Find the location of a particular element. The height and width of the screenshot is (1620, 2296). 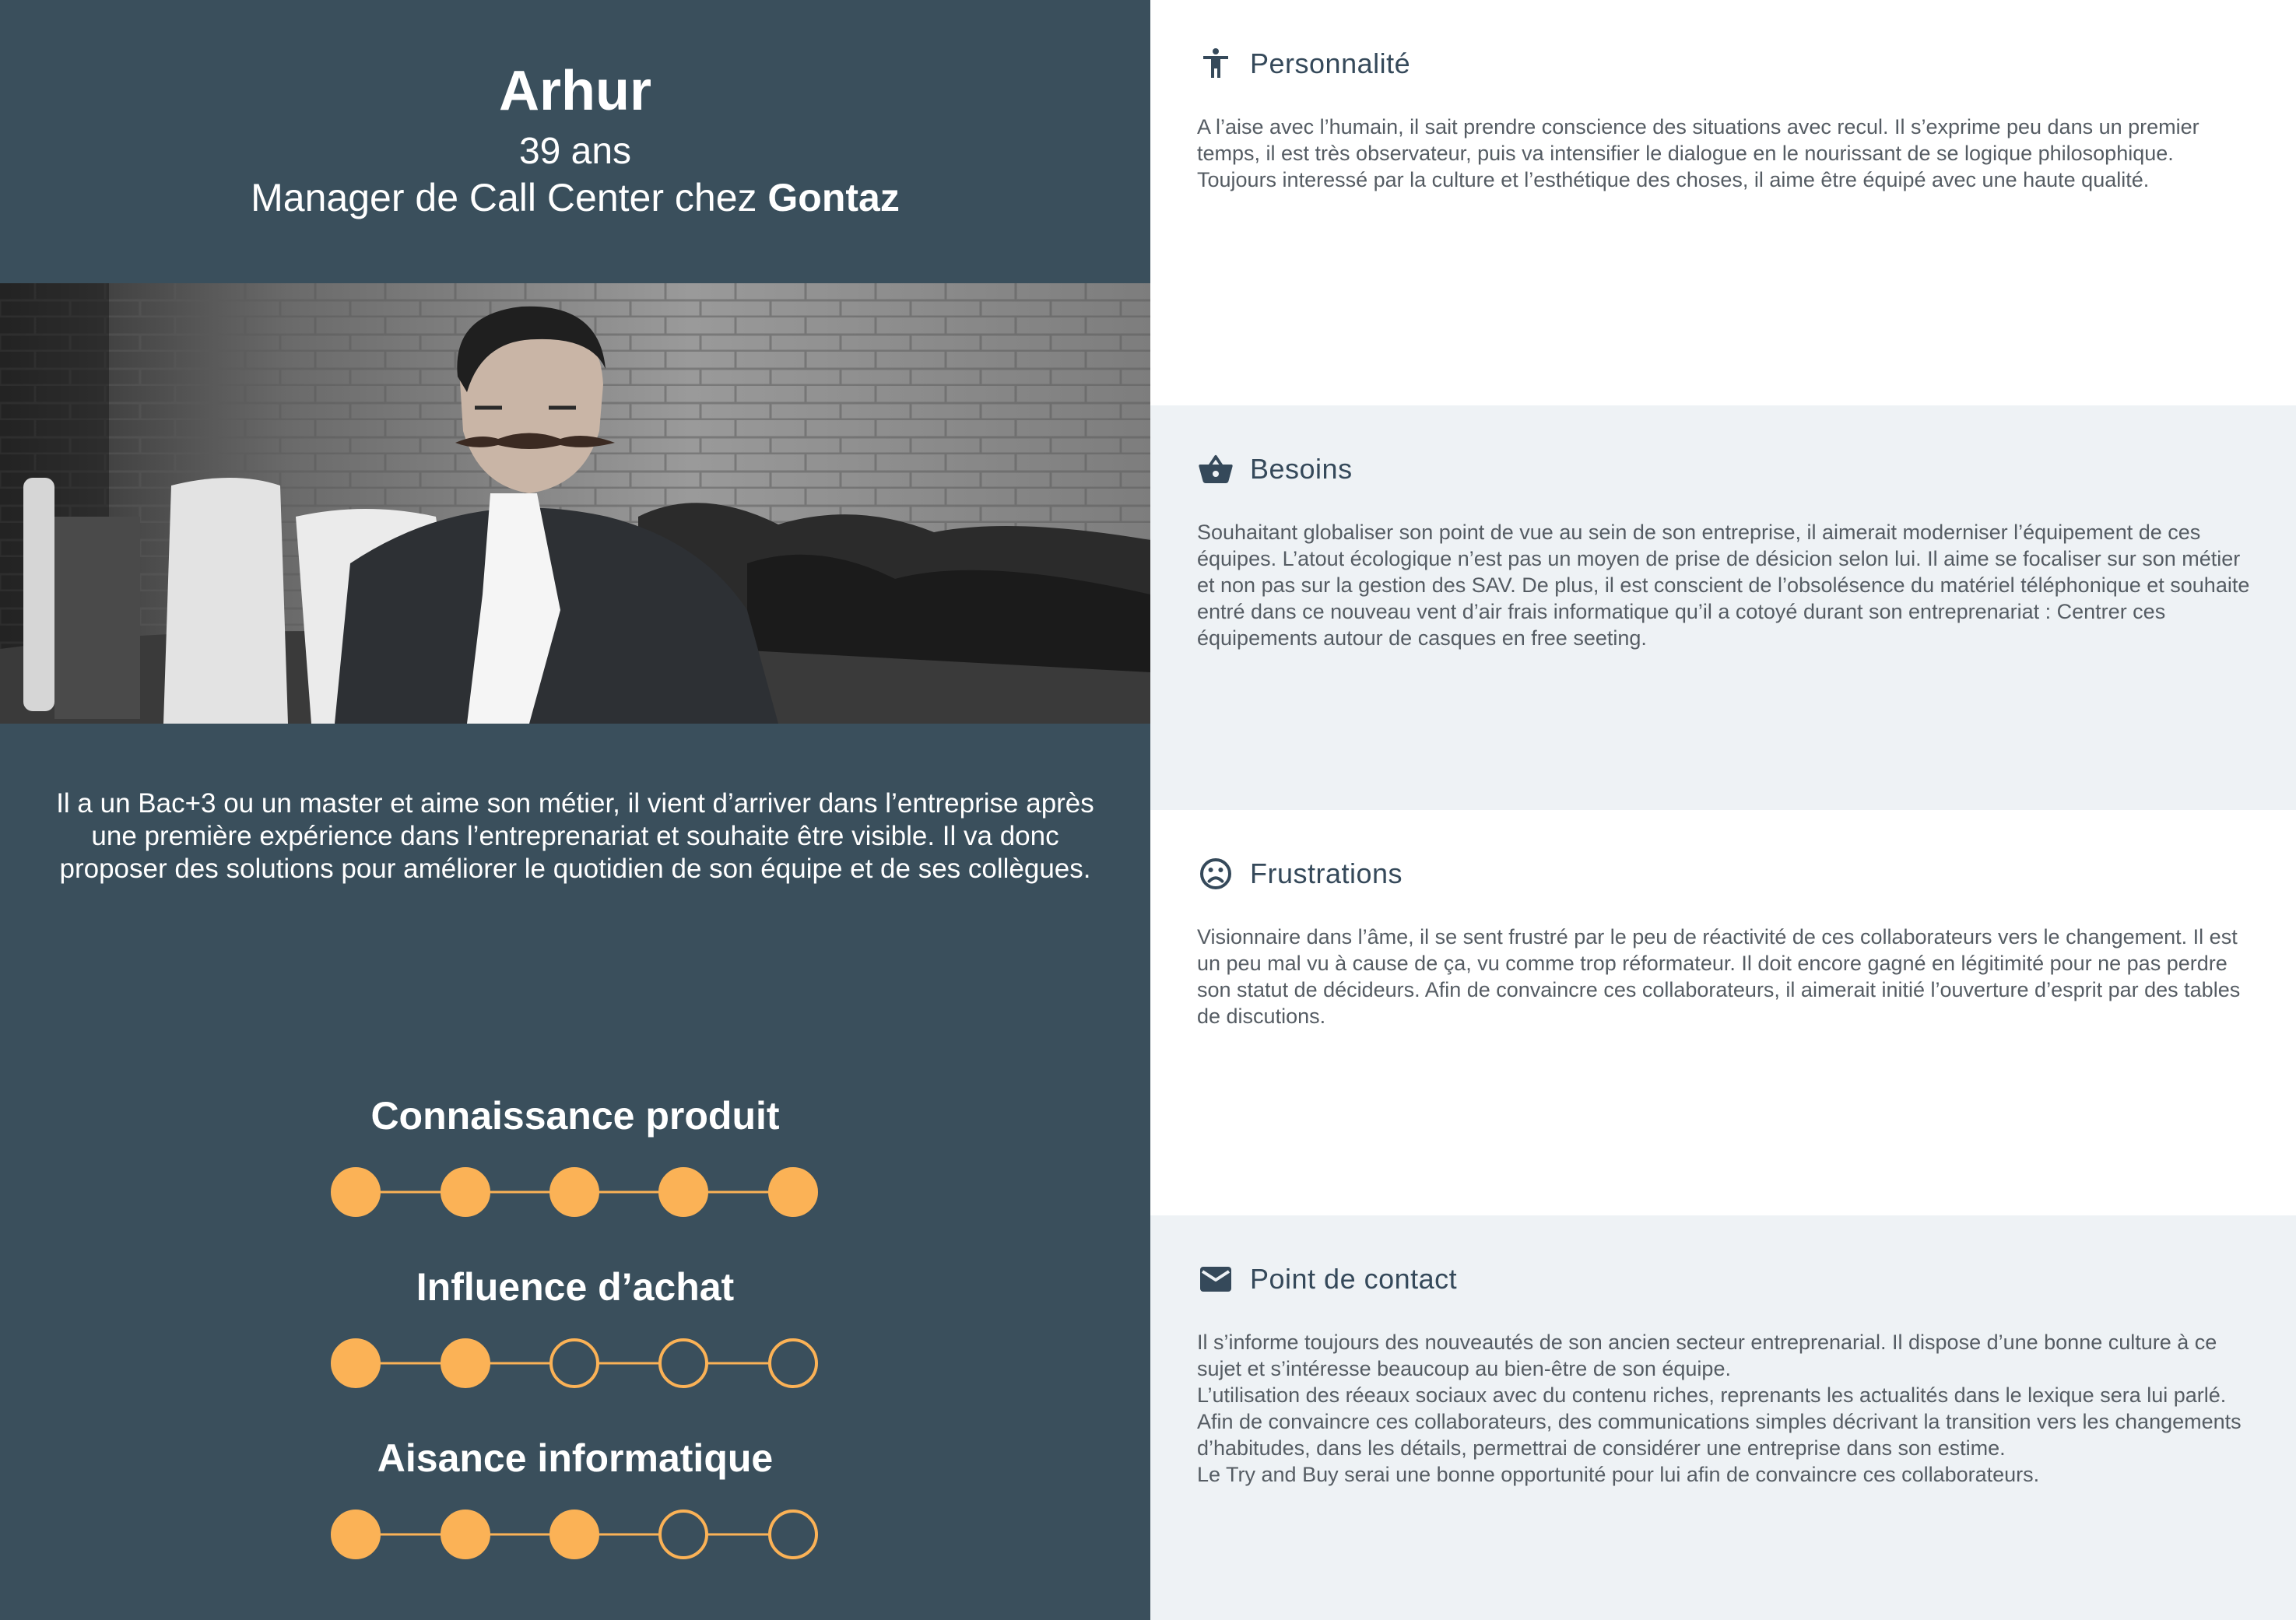

section-title: Point de contact is located at coordinates (1354, 1279).